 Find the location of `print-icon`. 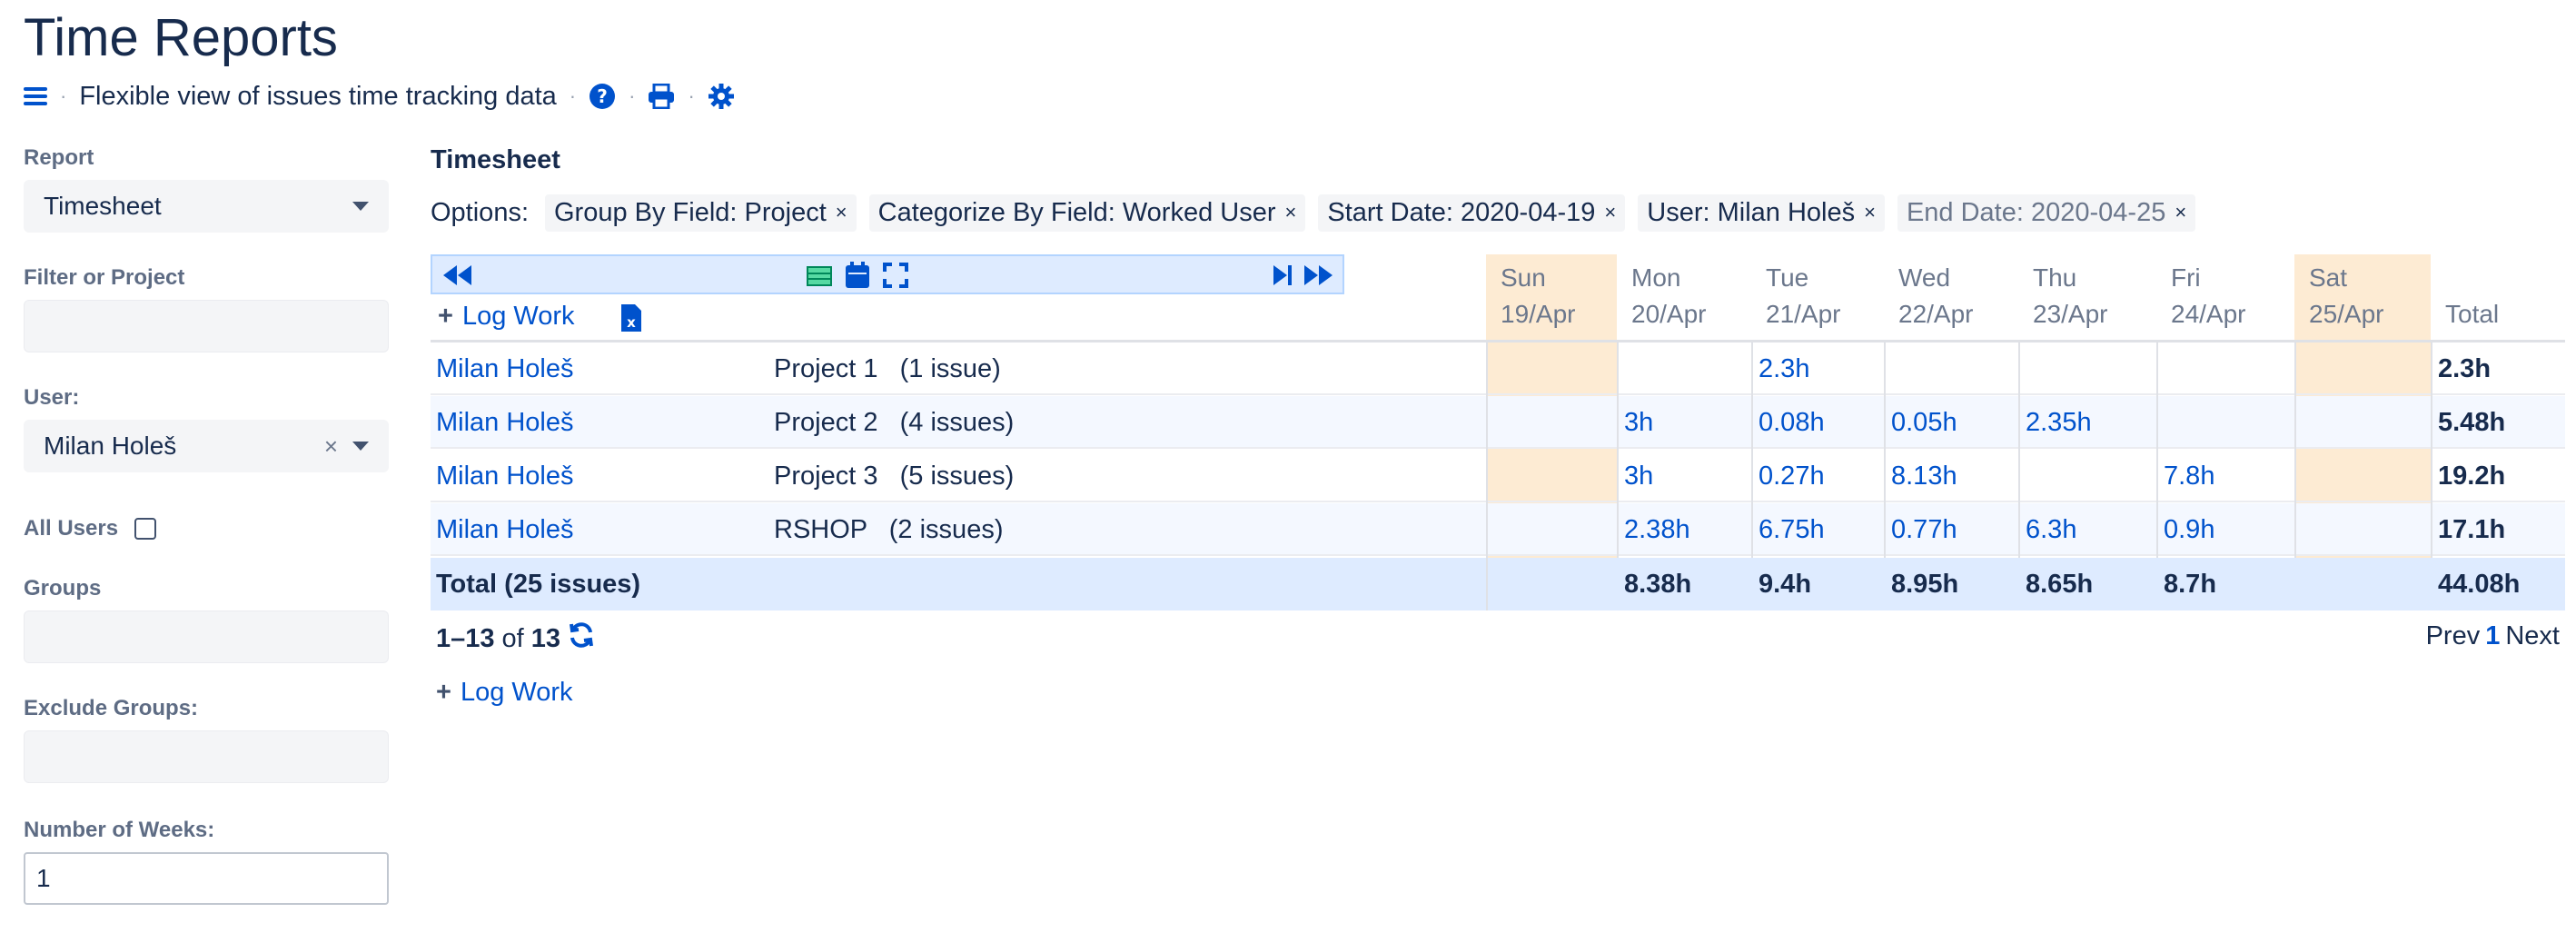

print-icon is located at coordinates (661, 97).